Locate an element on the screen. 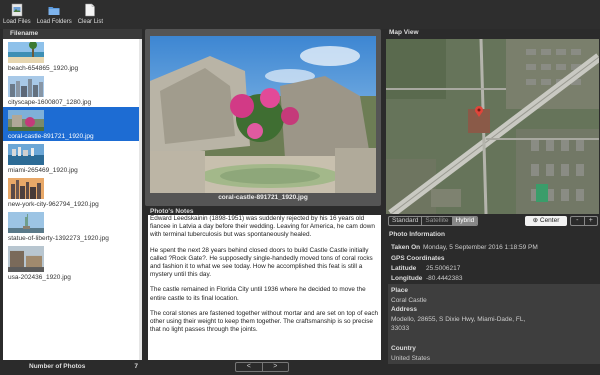 This screenshot has width=600, height=375. taken-on-value: Monday, 5 September 2016 1:18:59 PM is located at coordinates (480, 247).